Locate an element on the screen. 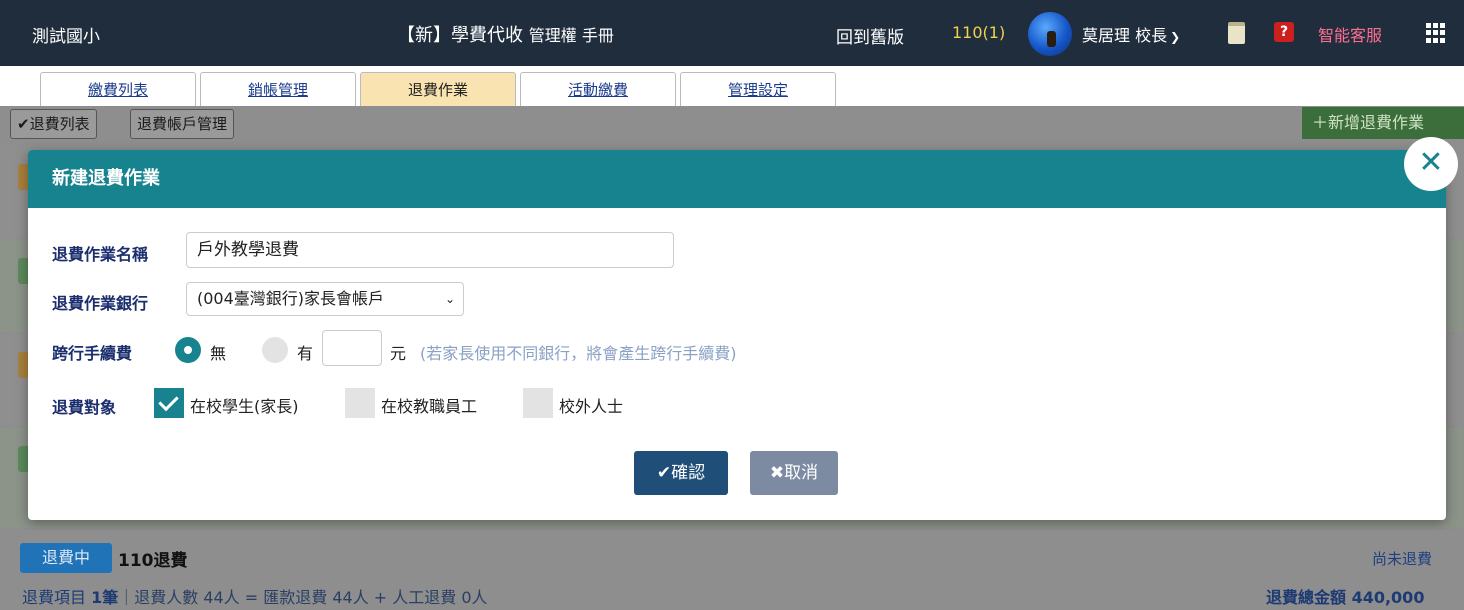 This screenshot has width=1464, height=610. target-outsiders-label: 校外人士 is located at coordinates (591, 405).